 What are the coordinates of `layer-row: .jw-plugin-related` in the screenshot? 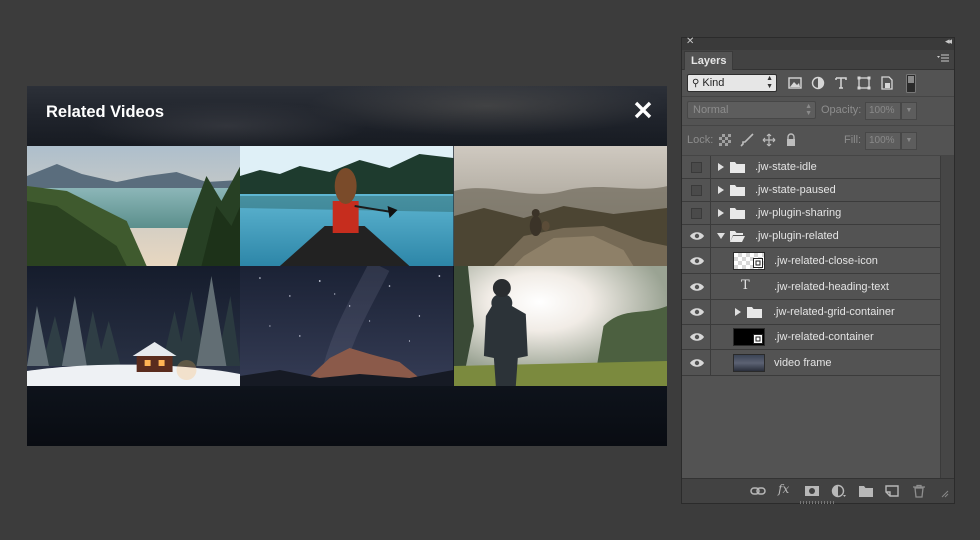 It's located at (811, 236).